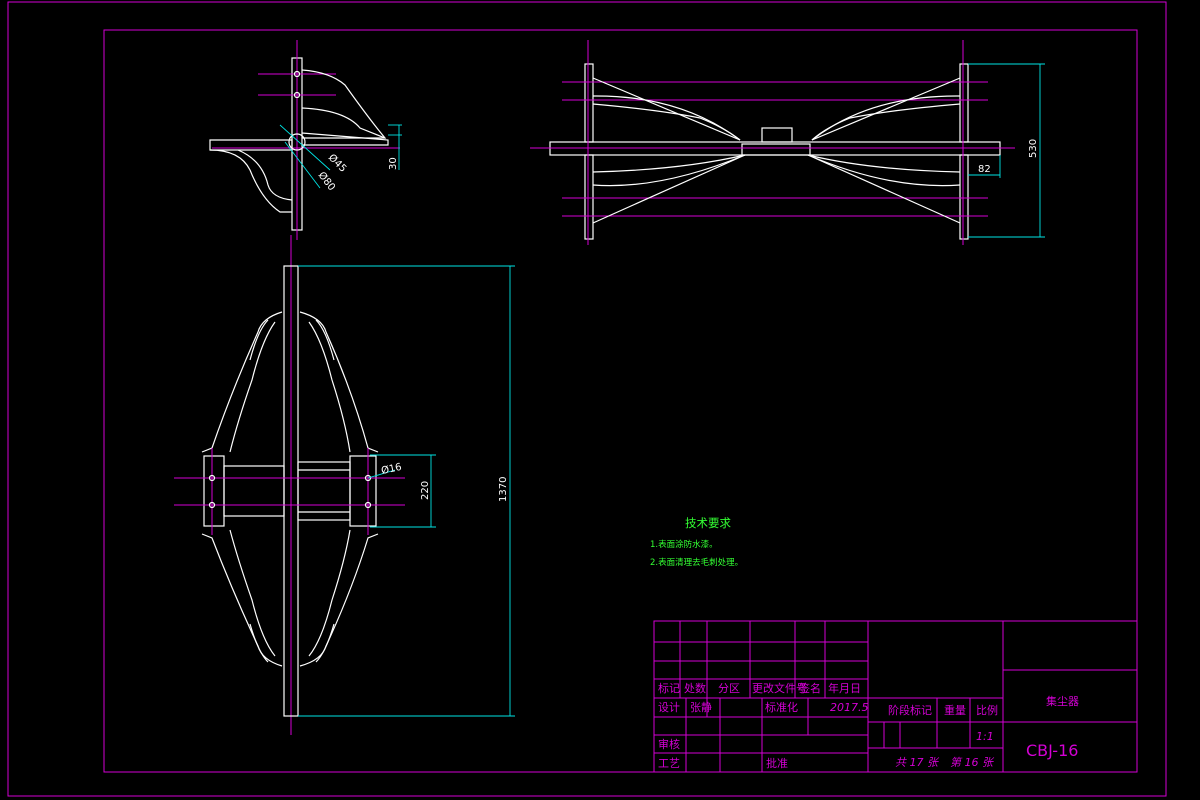  I want to click on tb-date: 2017.5, so click(849, 707).